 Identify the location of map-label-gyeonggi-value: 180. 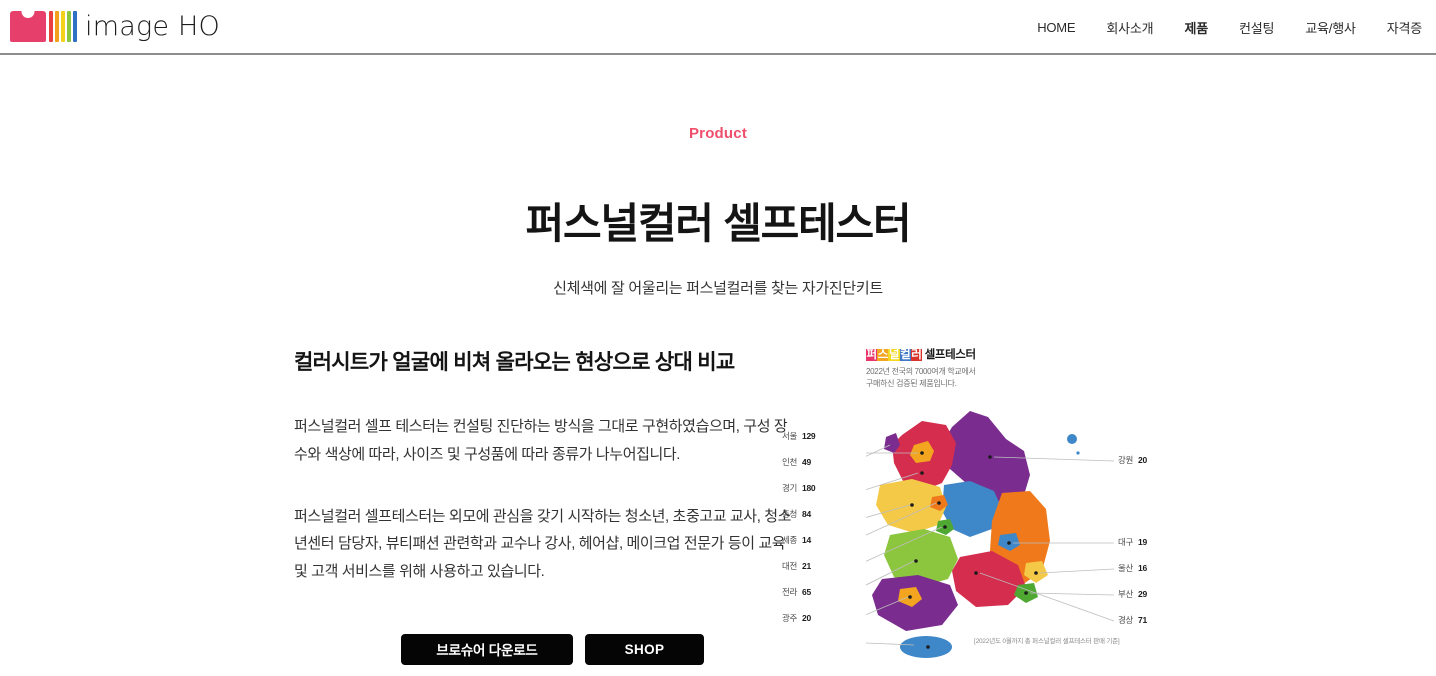
(809, 488).